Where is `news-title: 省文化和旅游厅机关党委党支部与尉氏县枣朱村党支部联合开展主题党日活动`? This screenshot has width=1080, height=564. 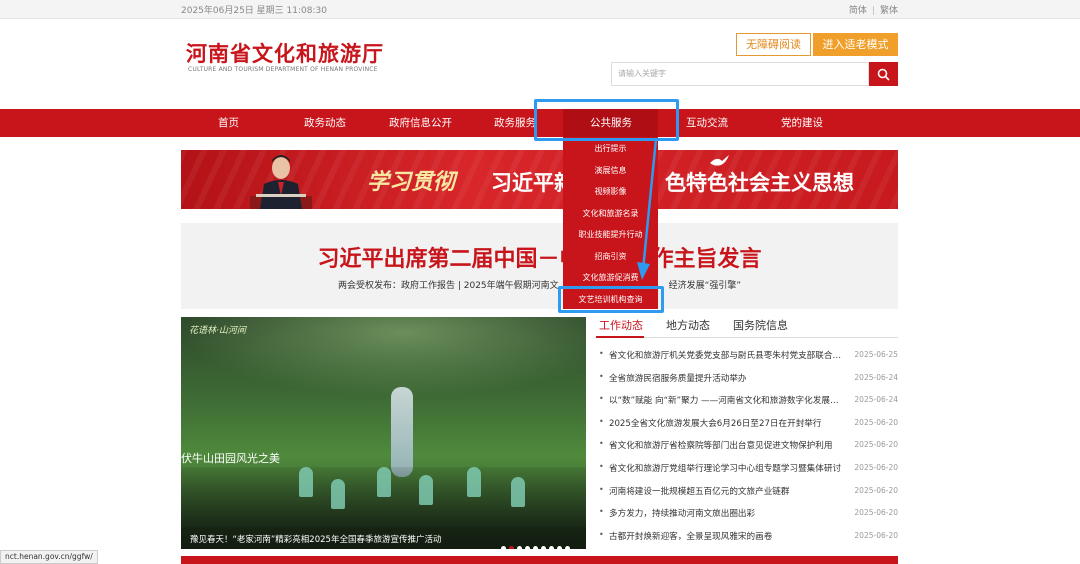
news-title: 省文化和旅游厅机关党委党支部与尉氏县枣朱村党支部联合开展主题党日活动 is located at coordinates (728, 355).